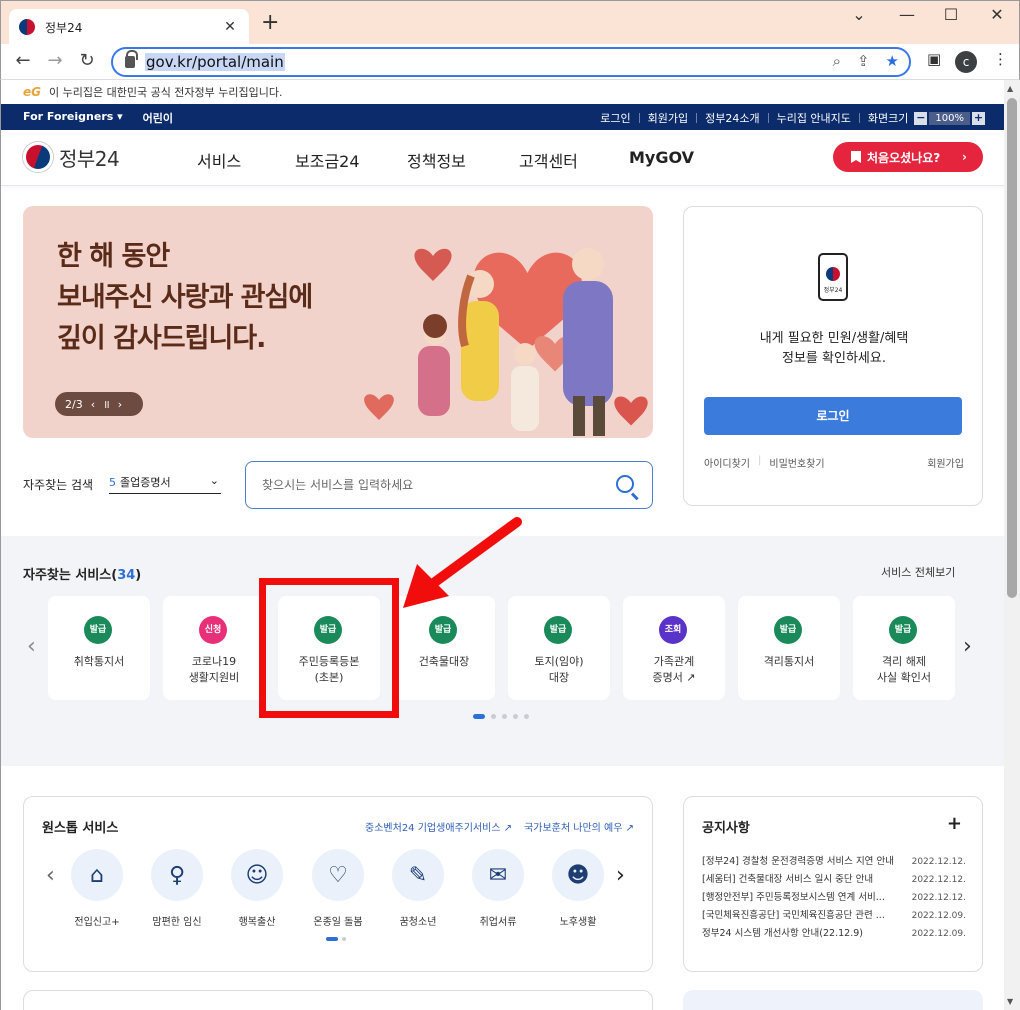 This screenshot has width=1020, height=1010. I want to click on service-badge: 신청, so click(213, 630).